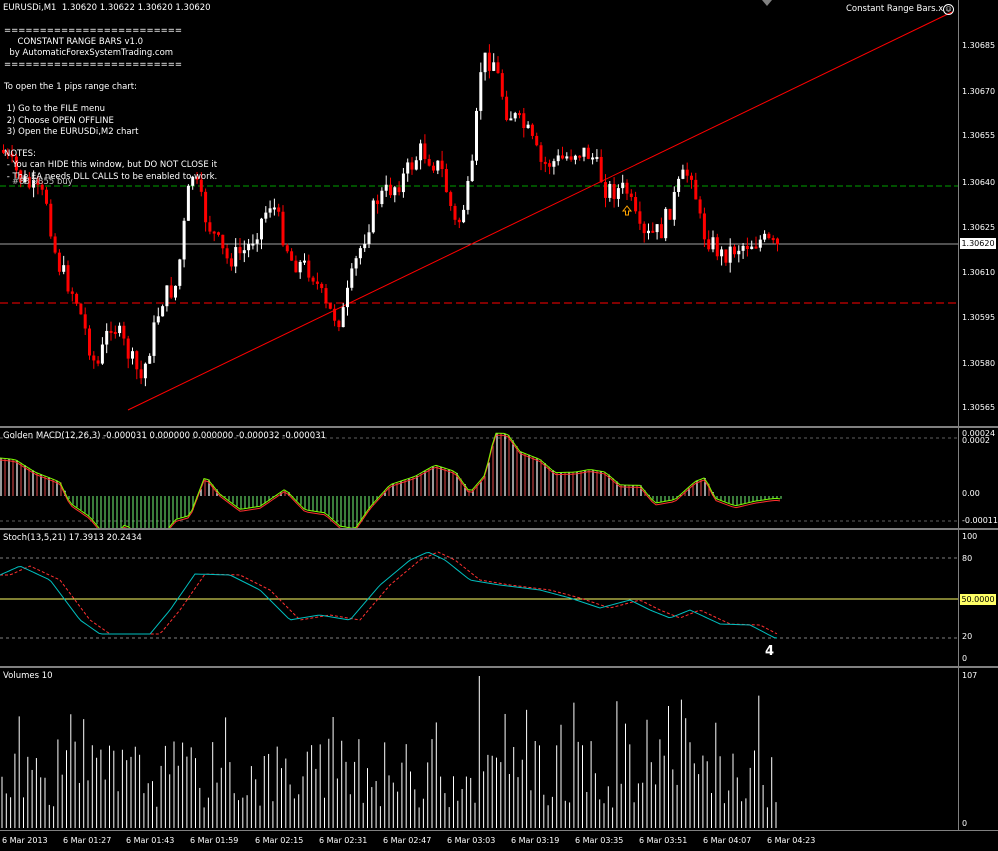  Describe the element at coordinates (979, 135) in the screenshot. I see `price-tick: 1.30655` at that location.